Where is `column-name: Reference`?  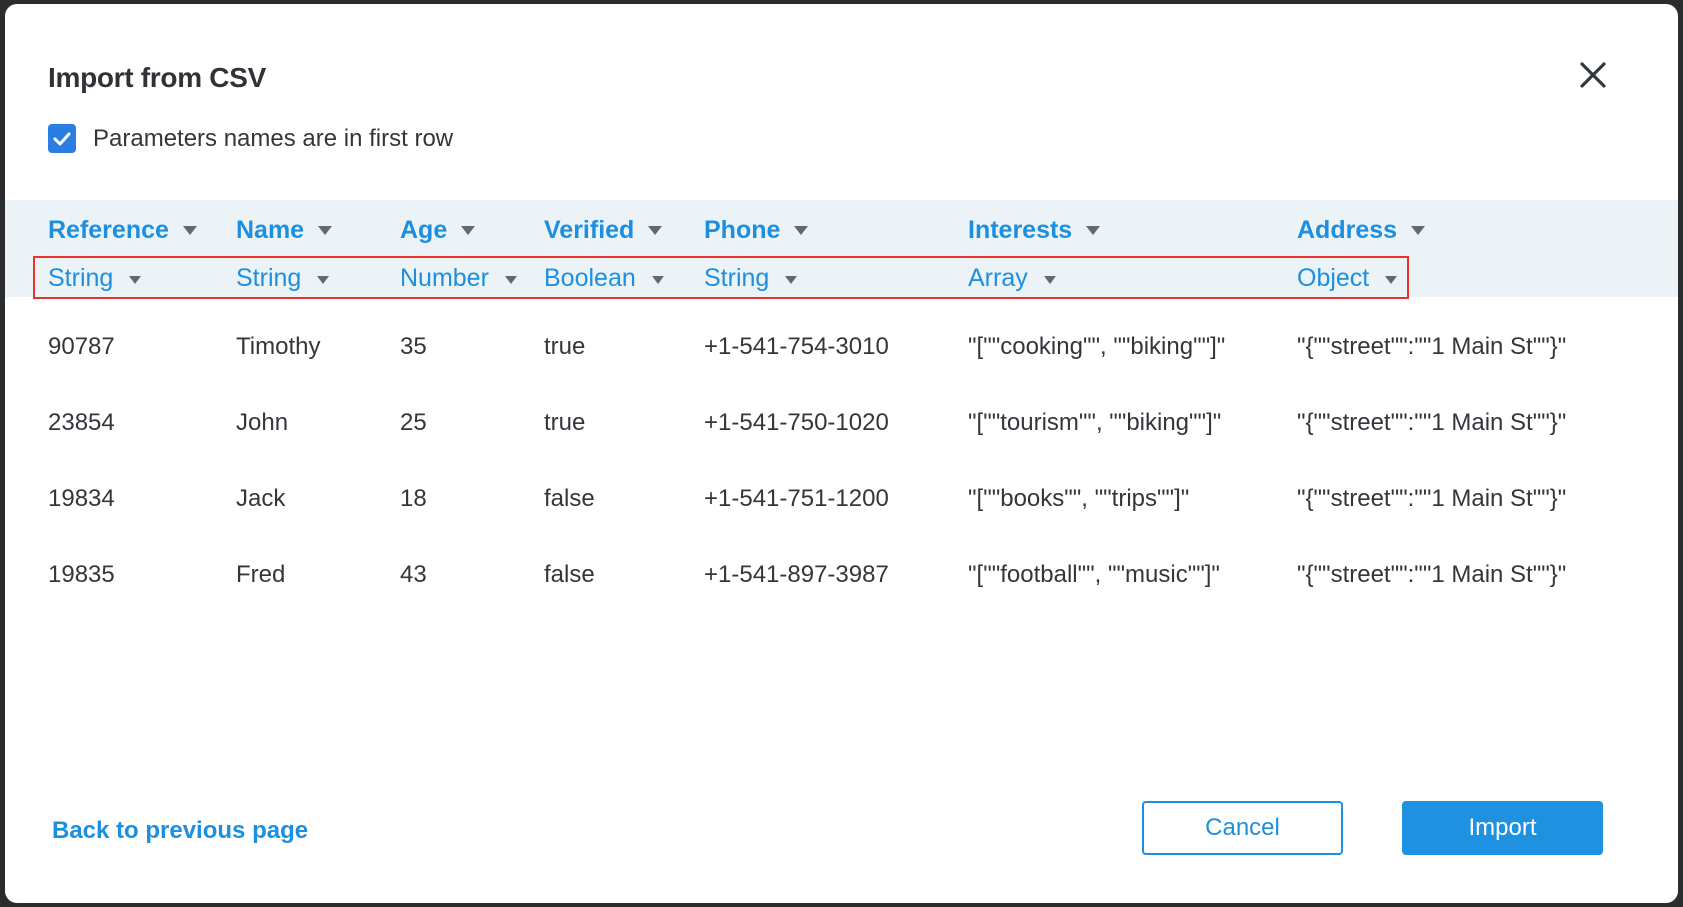
column-name: Reference is located at coordinates (108, 230).